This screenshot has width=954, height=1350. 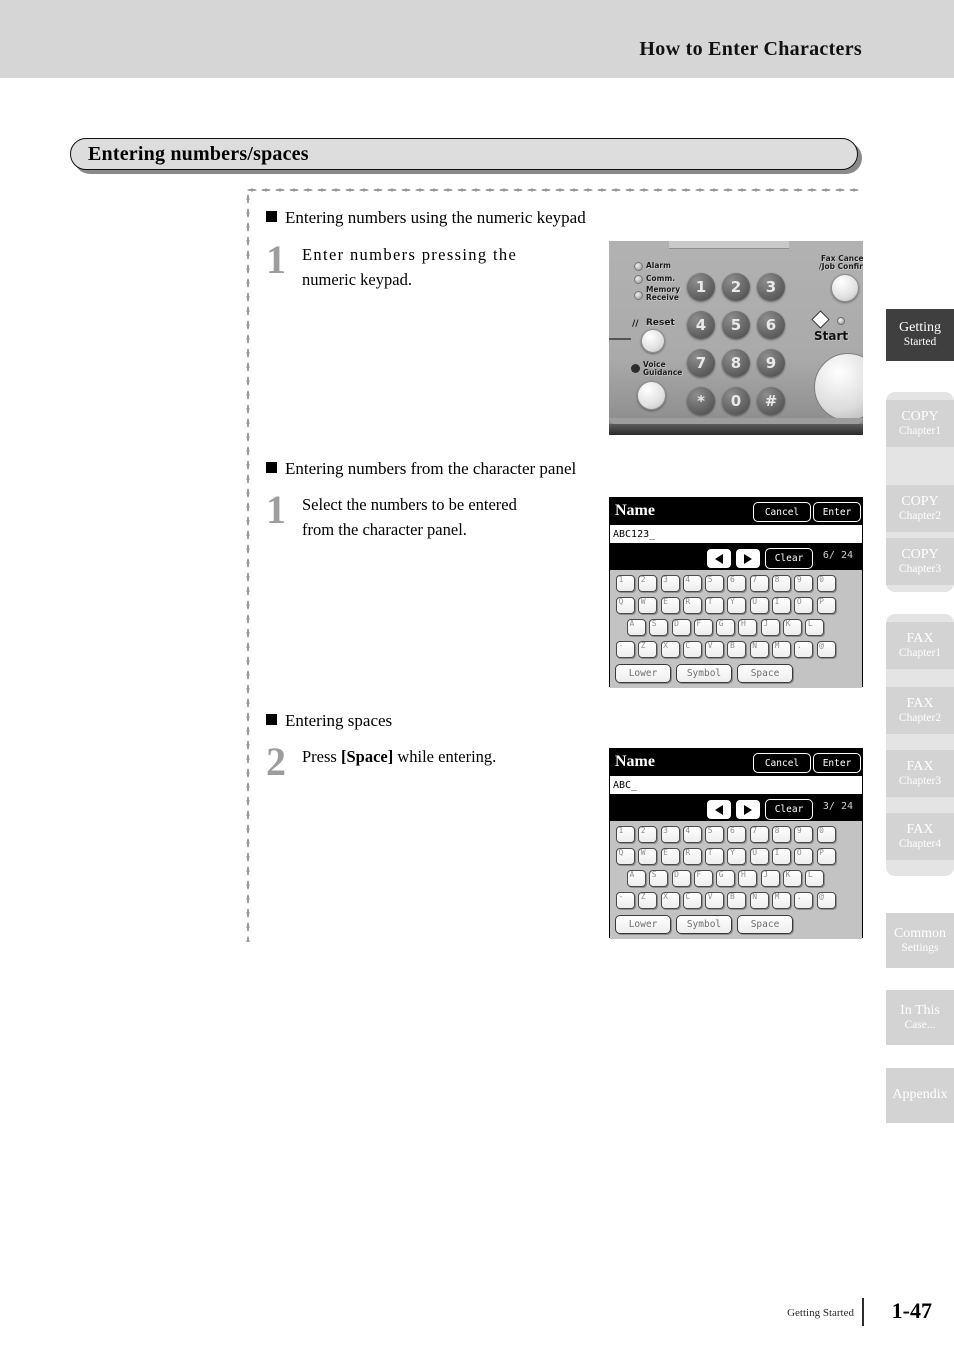 I want to click on keyboard-key-o: O, so click(x=804, y=605).